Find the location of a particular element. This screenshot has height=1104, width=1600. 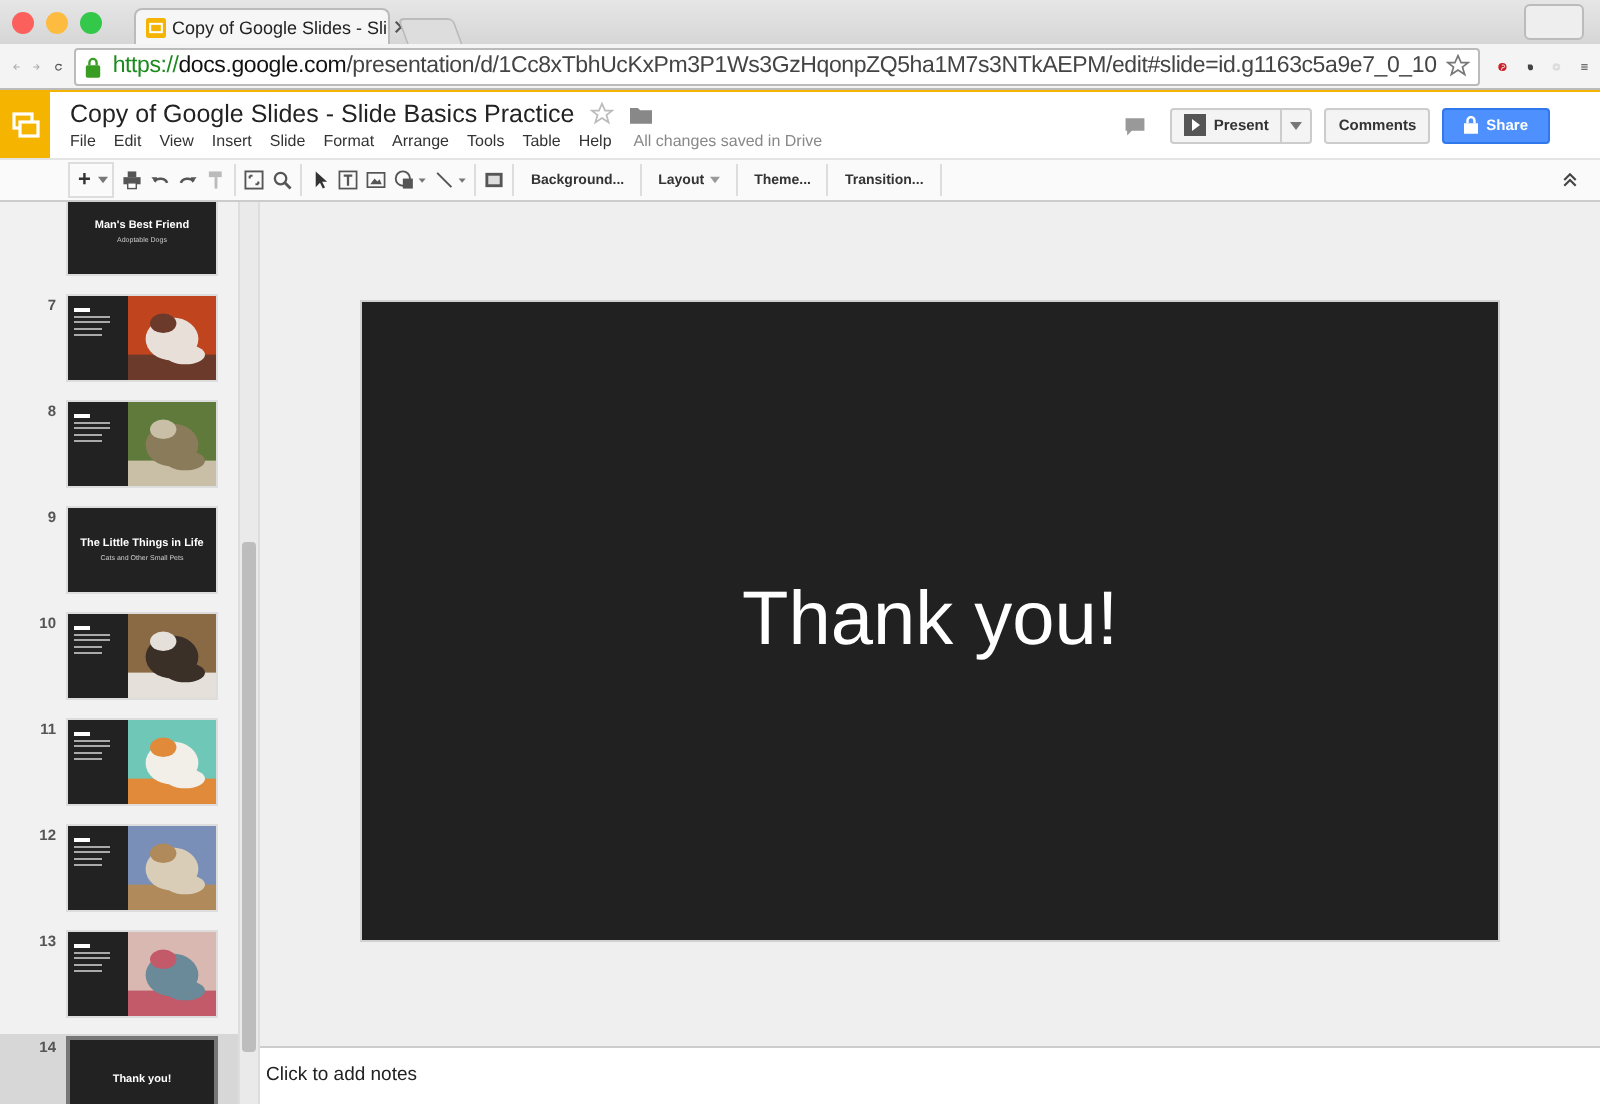

line-icon is located at coordinates (450, 180).